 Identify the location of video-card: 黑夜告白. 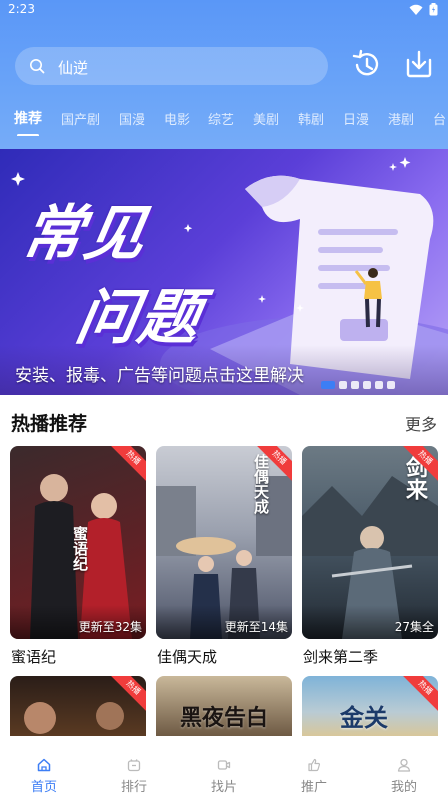
(224, 706).